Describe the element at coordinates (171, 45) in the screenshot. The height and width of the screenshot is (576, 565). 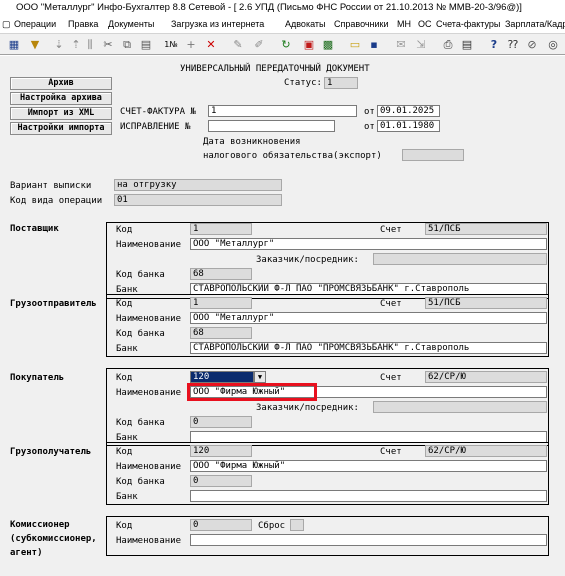
I see `numbering-icon: 1№` at that location.